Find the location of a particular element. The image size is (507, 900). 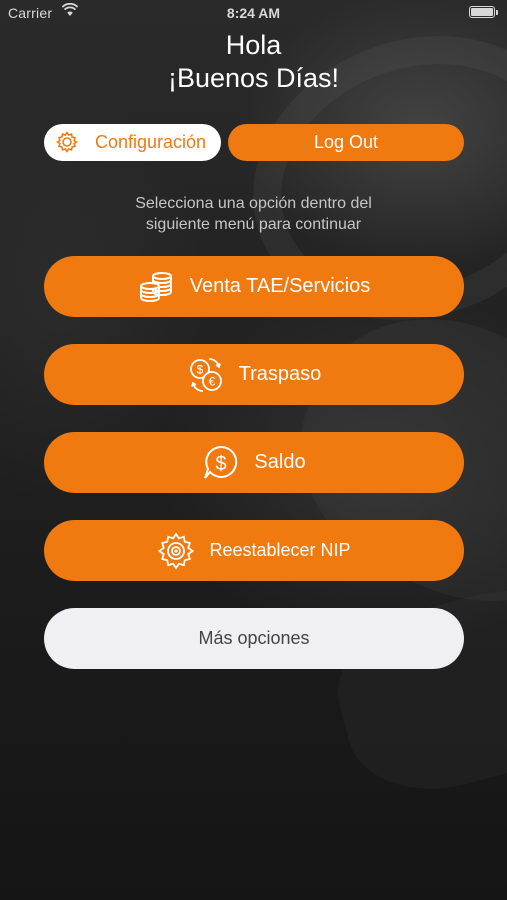

status-time: 8:24 AM is located at coordinates (253, 13).